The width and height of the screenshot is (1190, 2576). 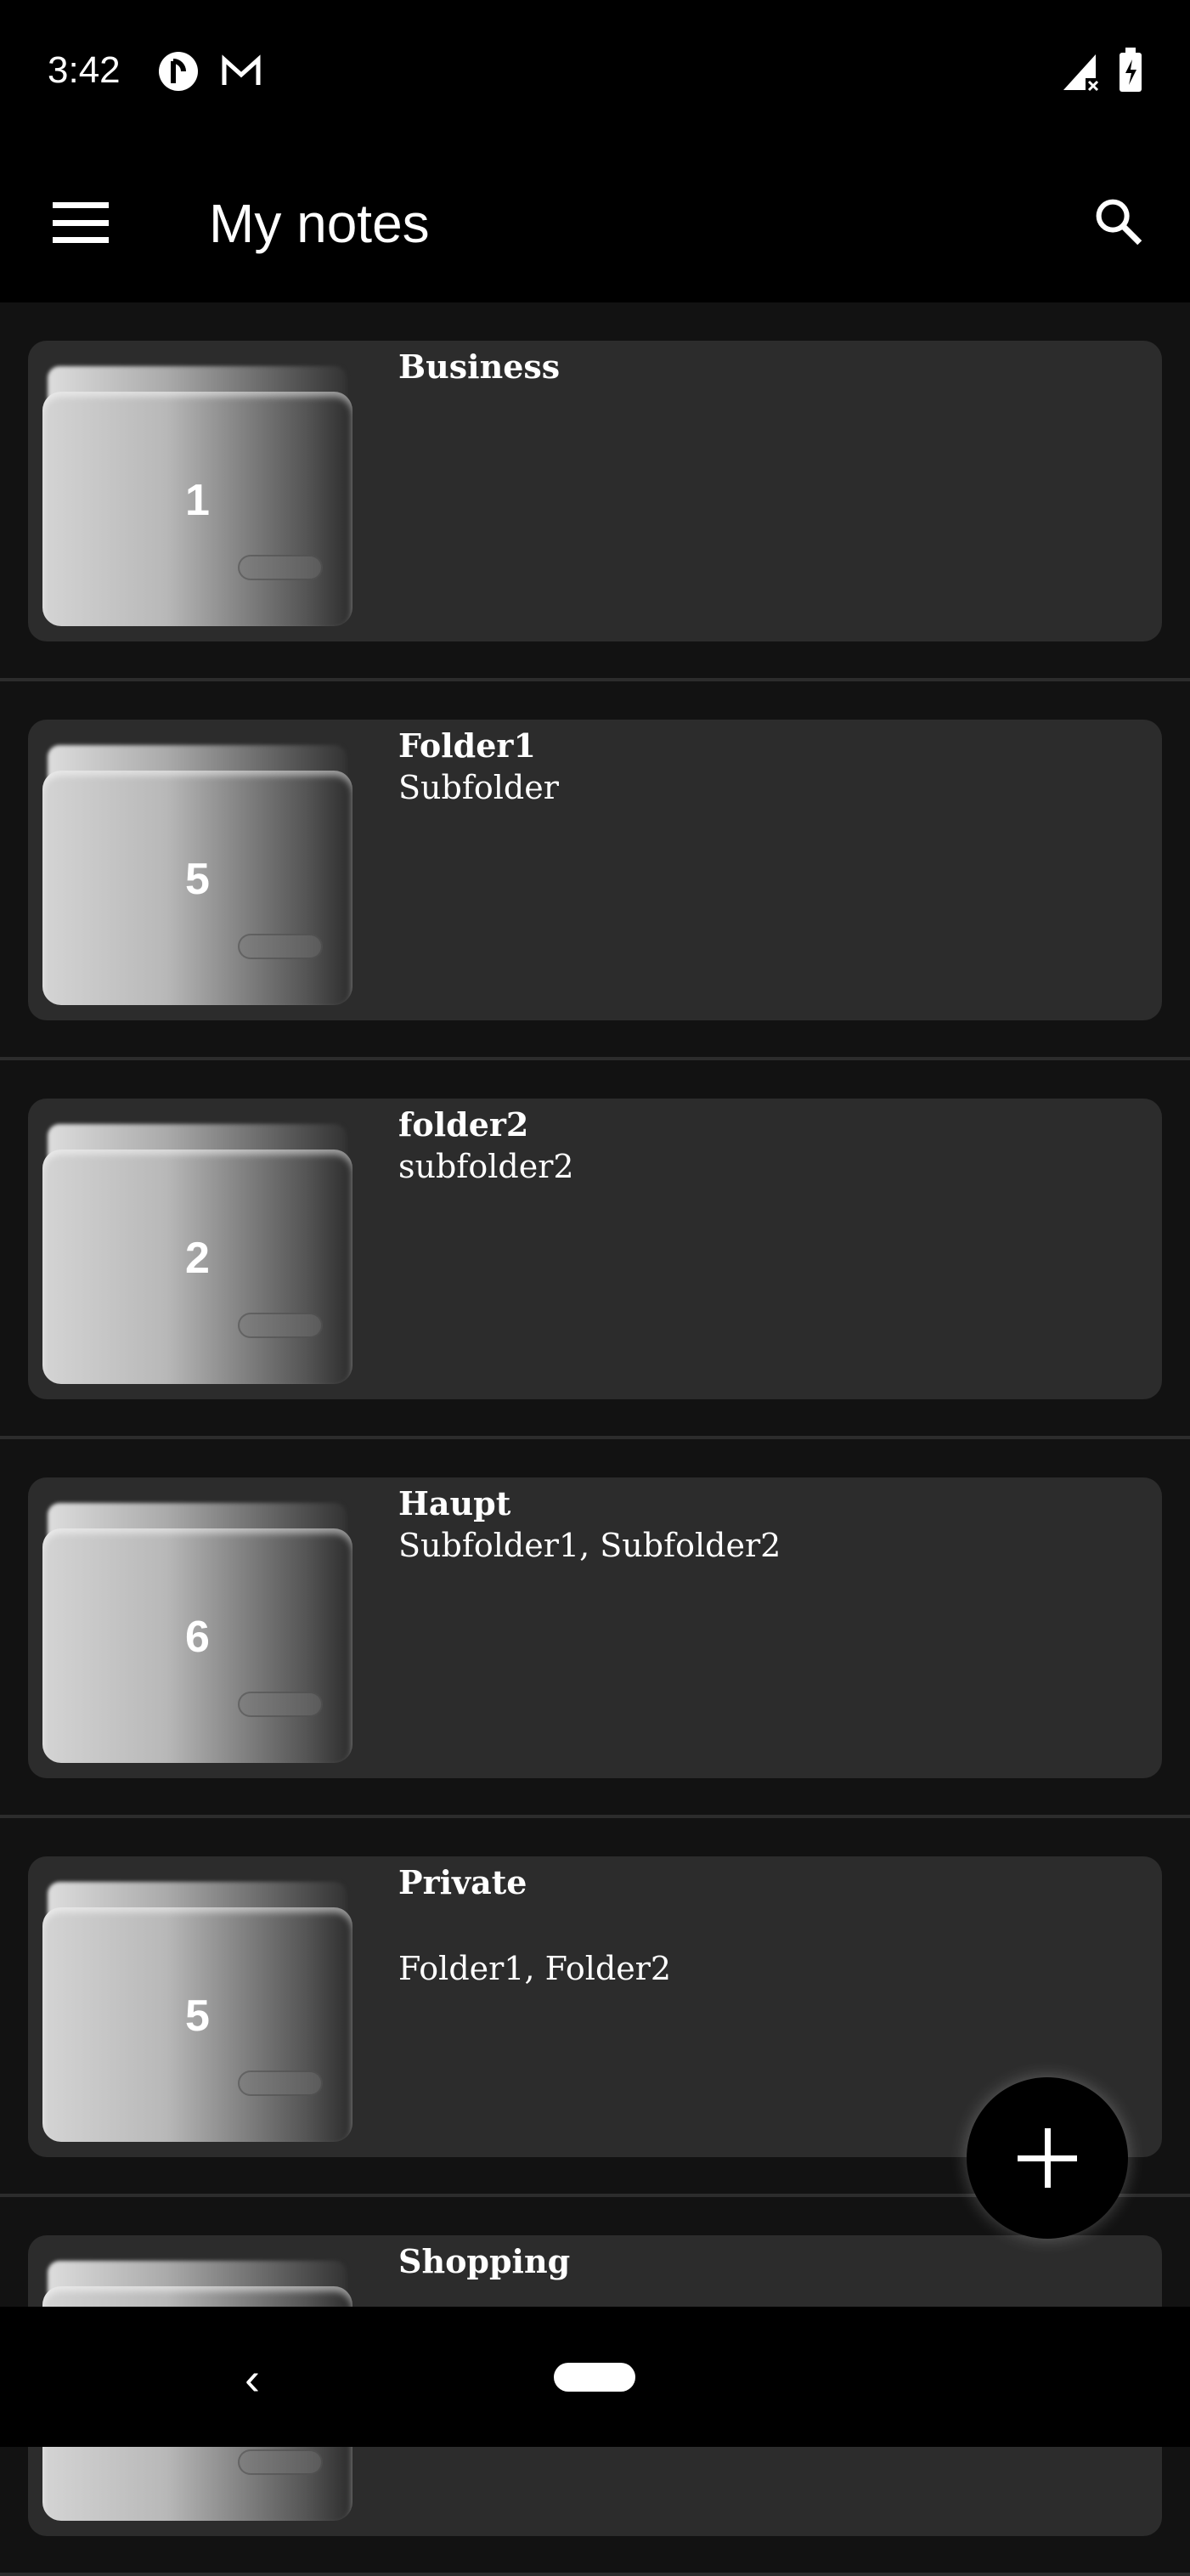 I want to click on hamburger-menu-icon, so click(x=81, y=222).